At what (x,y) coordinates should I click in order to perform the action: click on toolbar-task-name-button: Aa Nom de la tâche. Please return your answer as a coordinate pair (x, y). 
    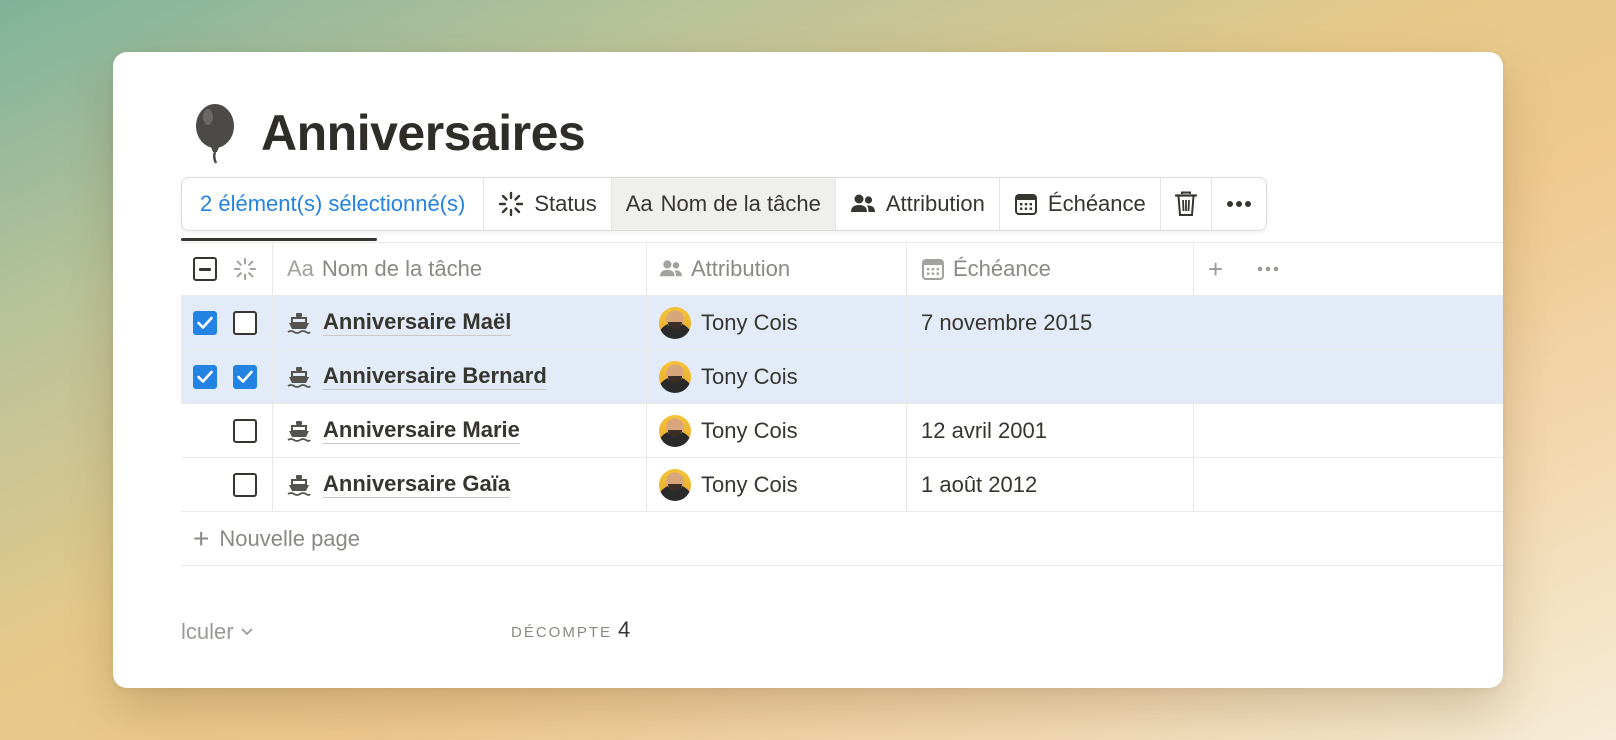
    Looking at the image, I should click on (723, 204).